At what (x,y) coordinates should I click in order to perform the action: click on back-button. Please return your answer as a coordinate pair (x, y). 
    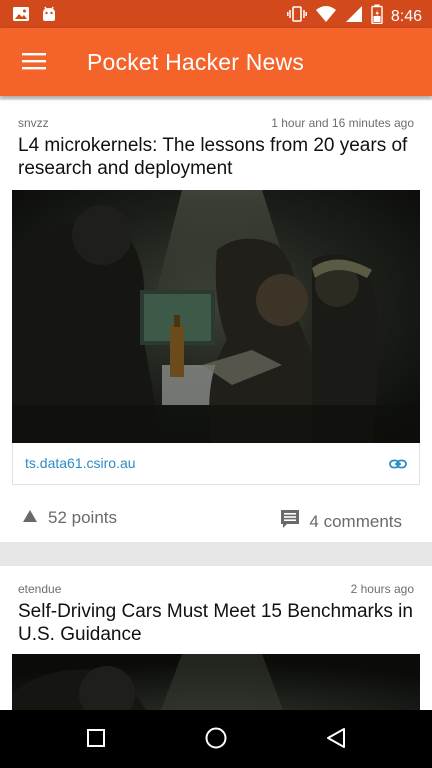
    Looking at the image, I should click on (336, 740).